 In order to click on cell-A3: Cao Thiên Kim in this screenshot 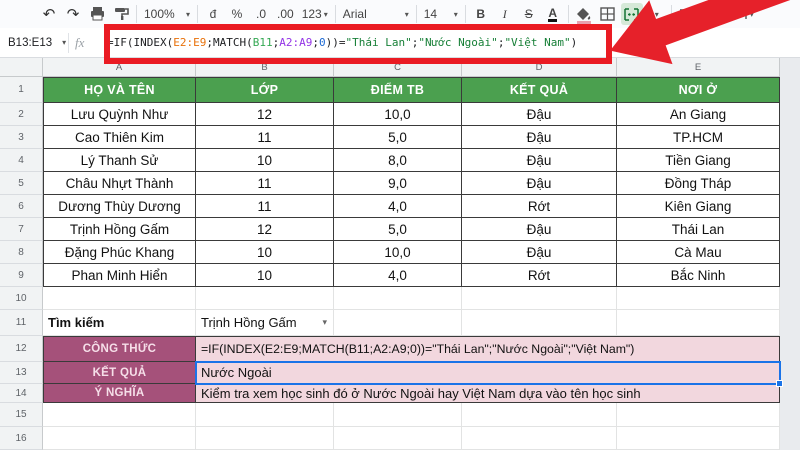, I will do `click(119, 137)`.